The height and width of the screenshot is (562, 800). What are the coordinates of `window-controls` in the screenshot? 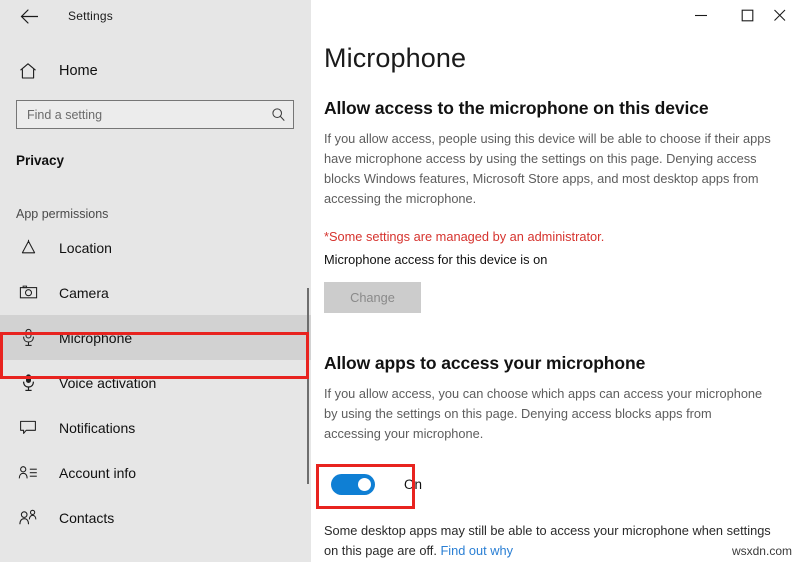 It's located at (739, 15).